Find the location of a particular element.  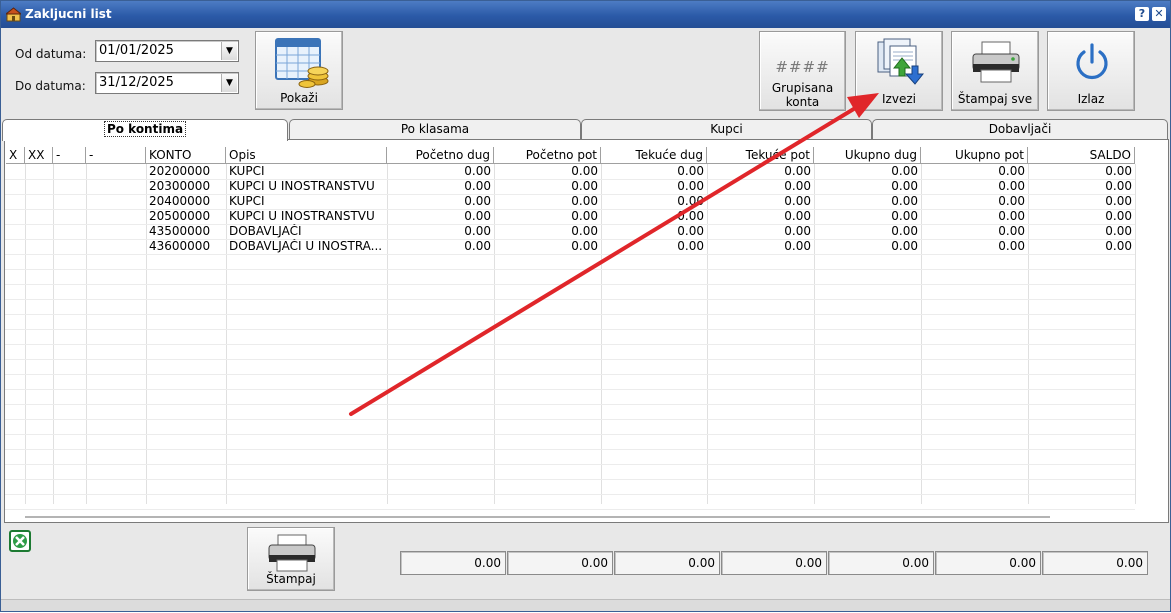

tab-po-kontima: Po kontima is located at coordinates (145, 130).